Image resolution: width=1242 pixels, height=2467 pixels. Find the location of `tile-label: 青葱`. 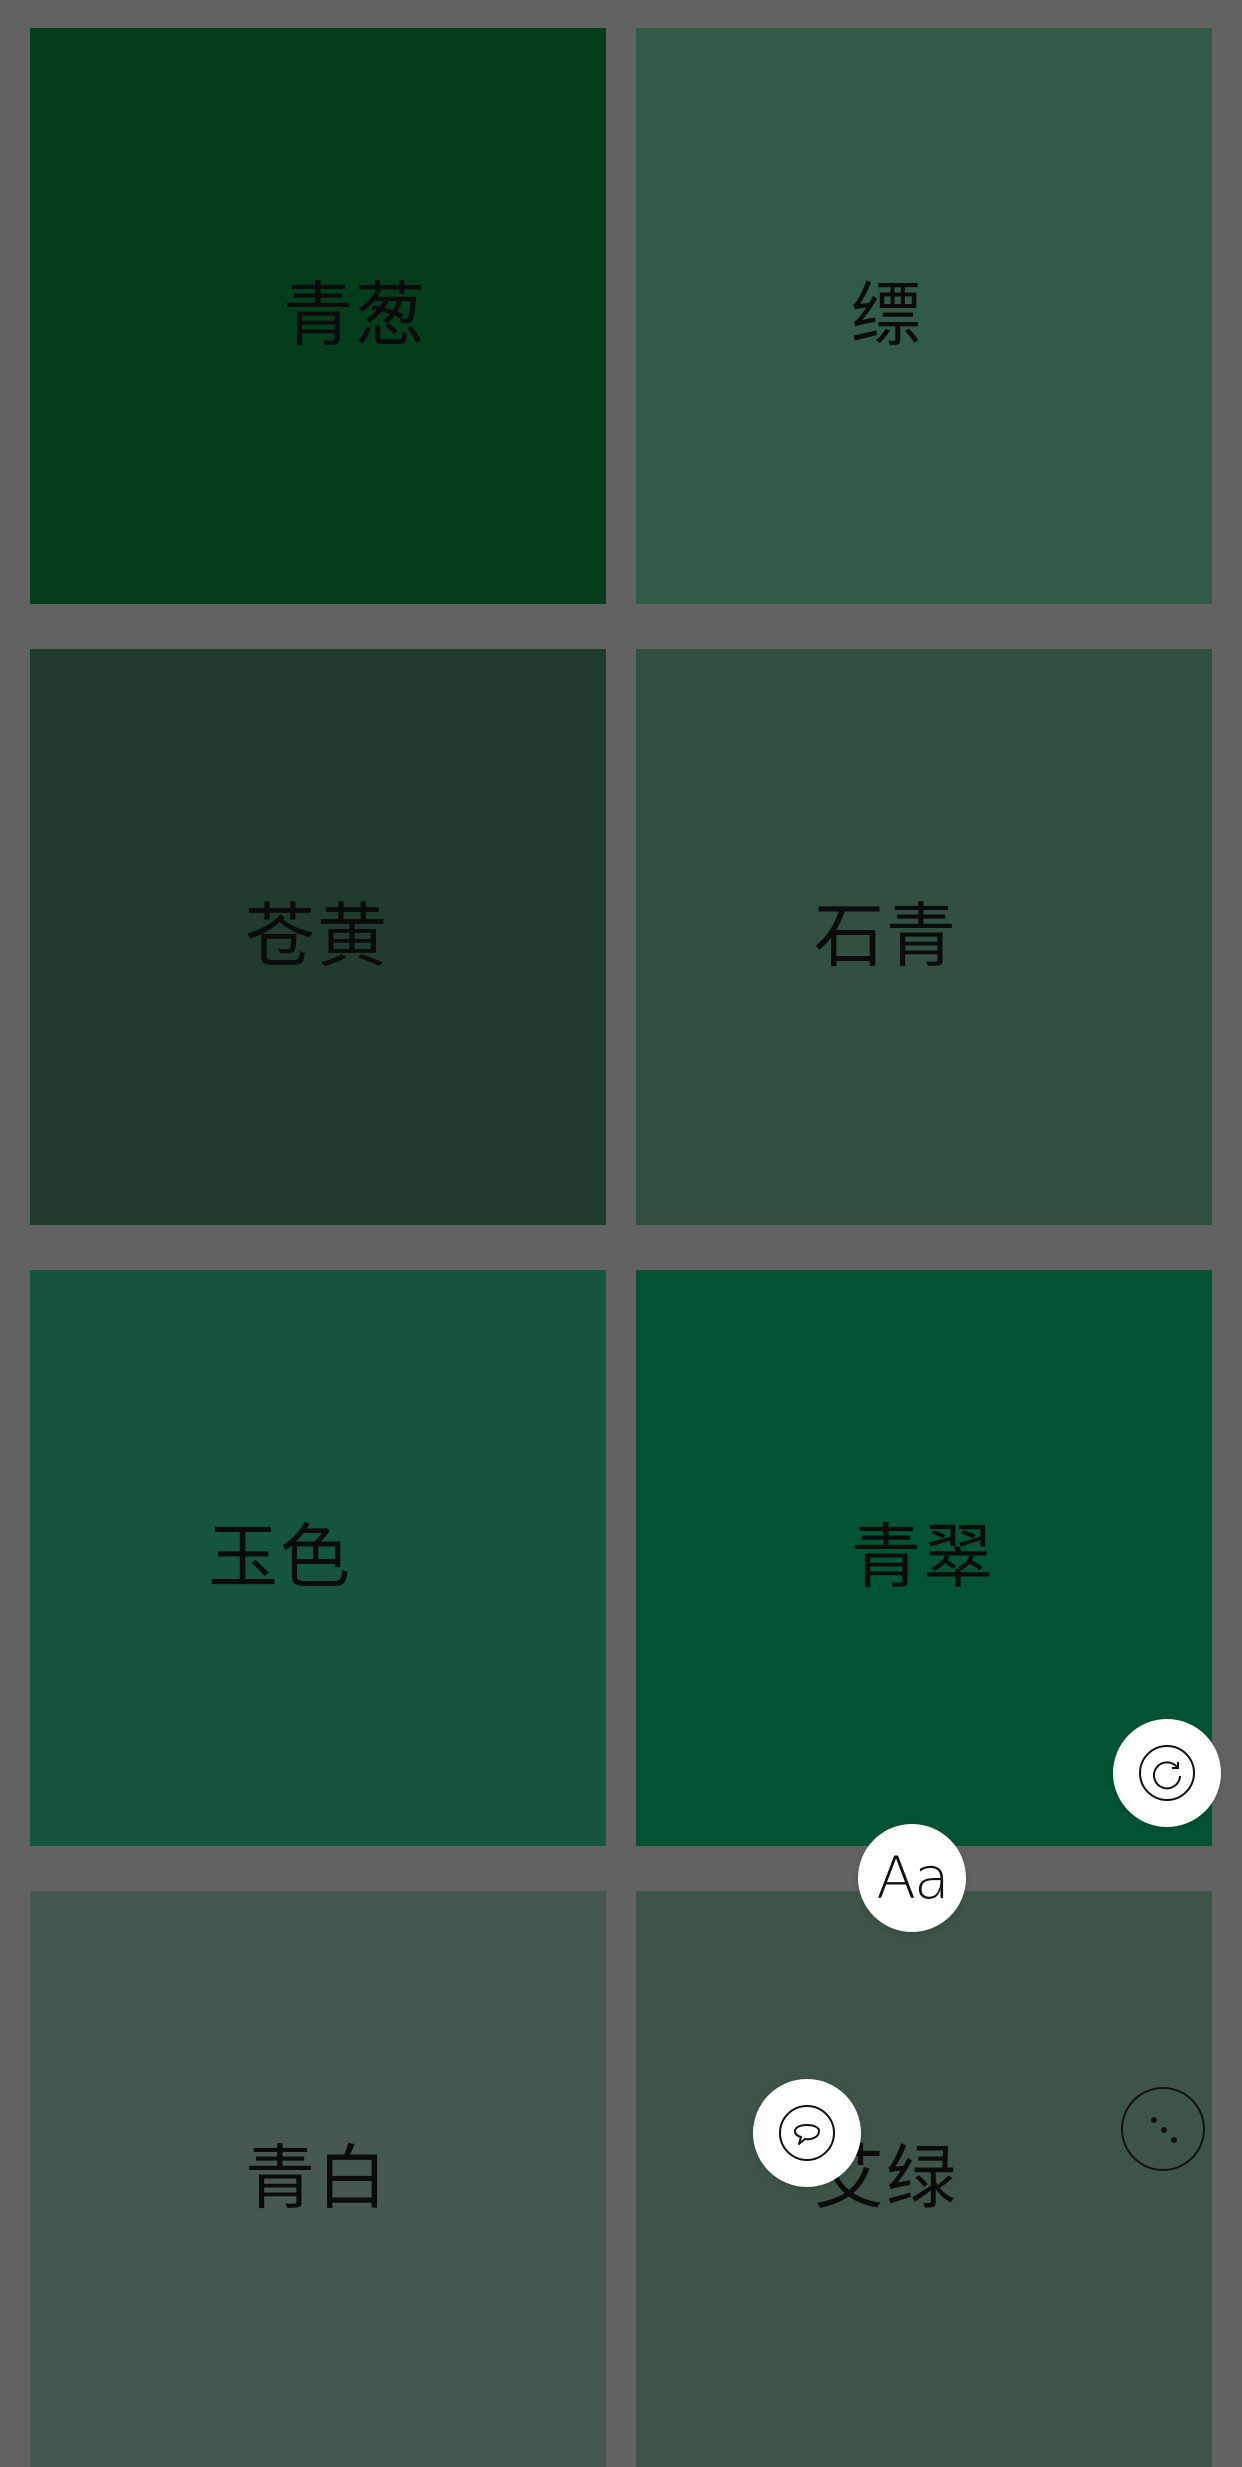

tile-label: 青葱 is located at coordinates (355, 315).